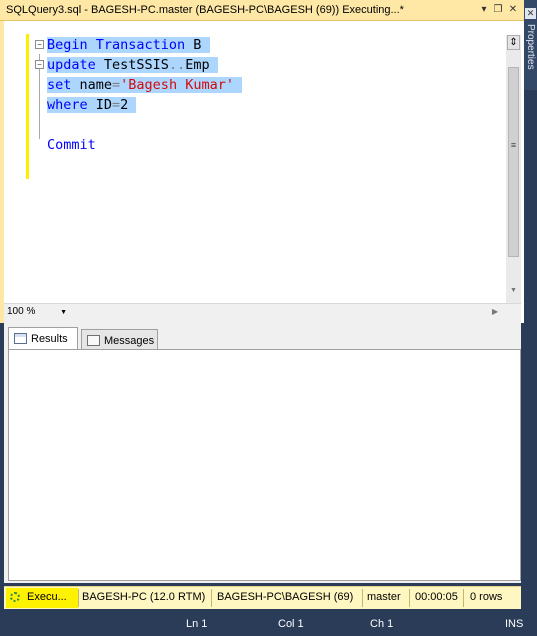  What do you see at coordinates (513, 145) in the screenshot?
I see `scroll-grip-icon: ≡` at bounding box center [513, 145].